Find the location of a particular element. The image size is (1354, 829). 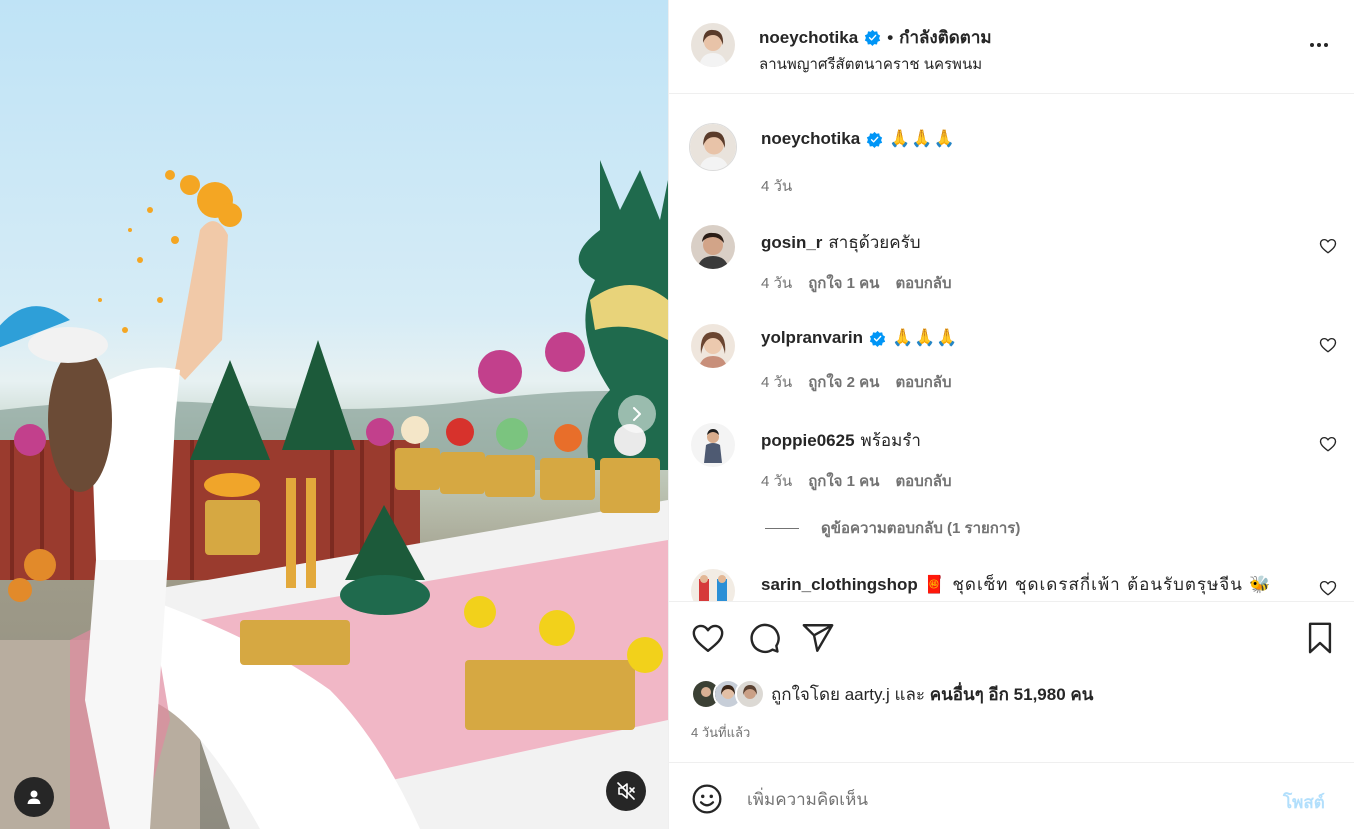

comment-line: yolpranvarin 🙏🙏🙏 is located at coordinates (860, 338).